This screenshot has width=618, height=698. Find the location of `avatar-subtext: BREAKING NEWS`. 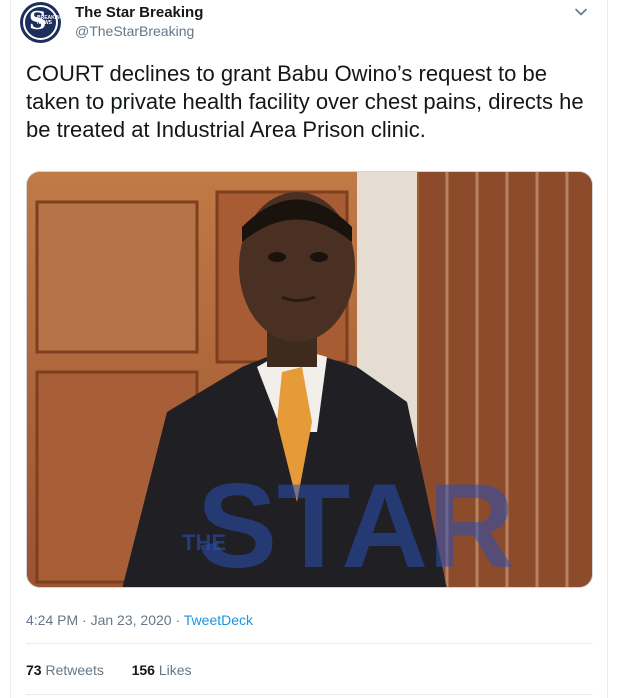

avatar-subtext: BREAKING NEWS is located at coordinates (49, 20).